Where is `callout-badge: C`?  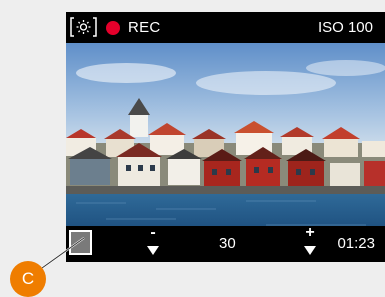
callout-badge: C is located at coordinates (28, 279).